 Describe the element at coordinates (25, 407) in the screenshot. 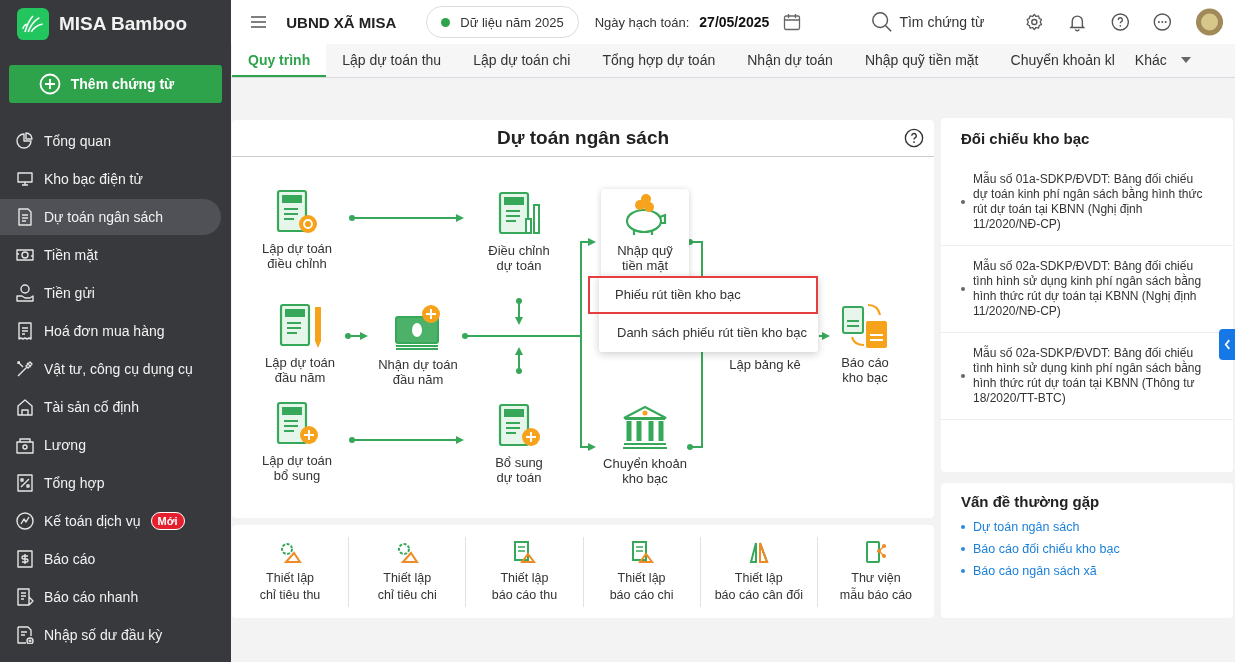

I see `building-icon` at that location.